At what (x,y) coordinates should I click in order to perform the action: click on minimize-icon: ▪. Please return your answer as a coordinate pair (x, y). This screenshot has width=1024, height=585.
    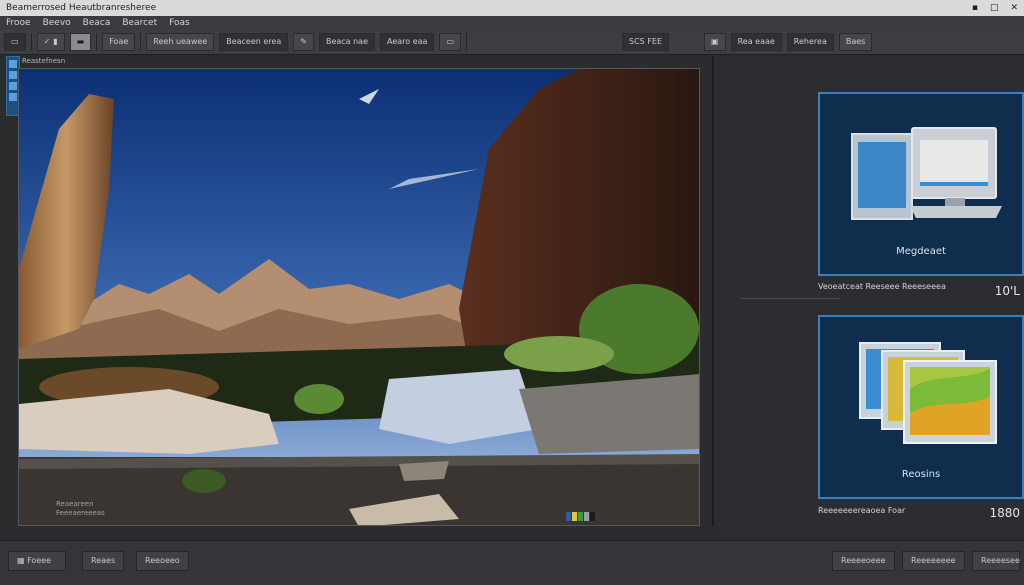
    Looking at the image, I should click on (975, 8).